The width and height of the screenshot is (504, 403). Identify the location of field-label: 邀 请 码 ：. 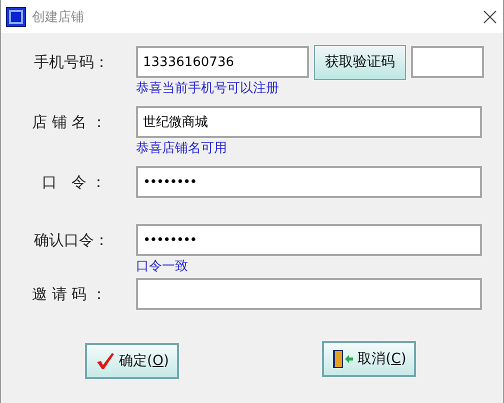
(69, 294).